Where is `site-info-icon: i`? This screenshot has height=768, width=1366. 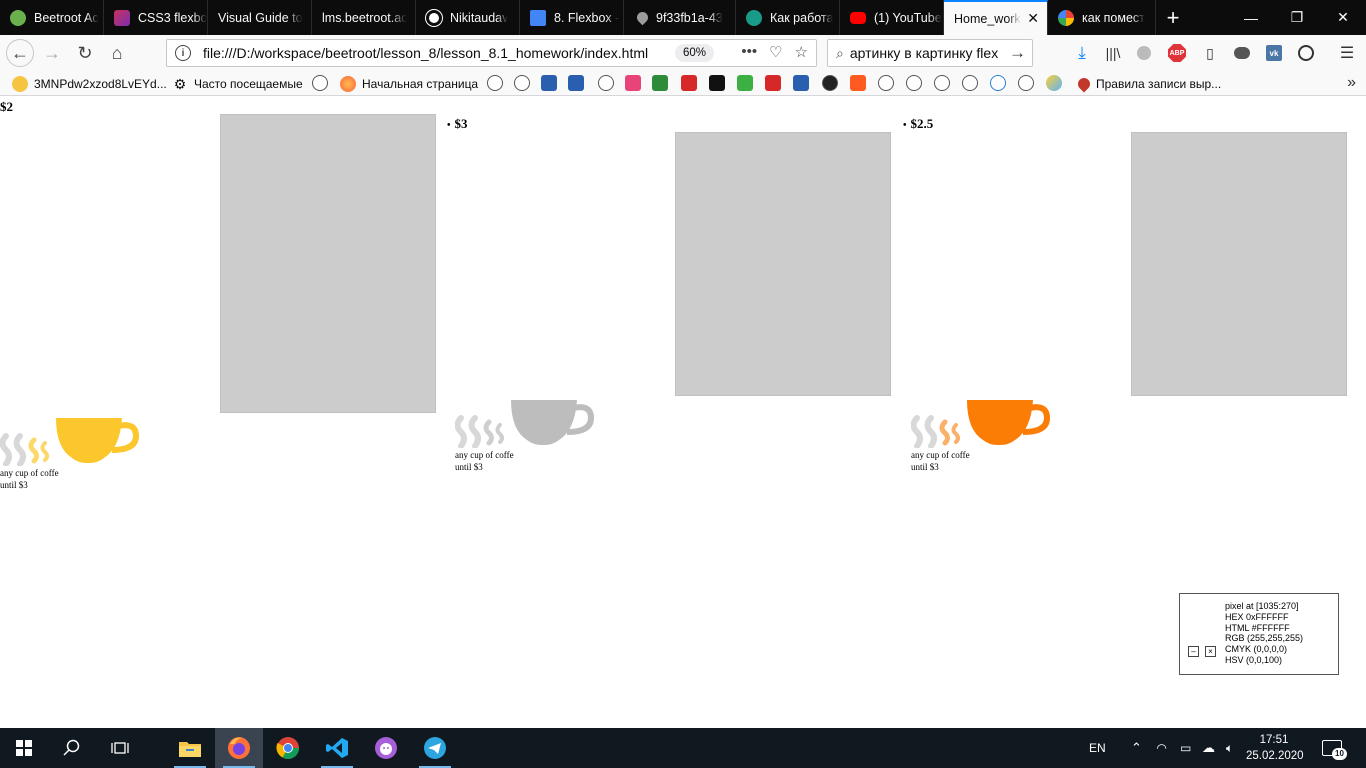
site-info-icon: i is located at coordinates (183, 53).